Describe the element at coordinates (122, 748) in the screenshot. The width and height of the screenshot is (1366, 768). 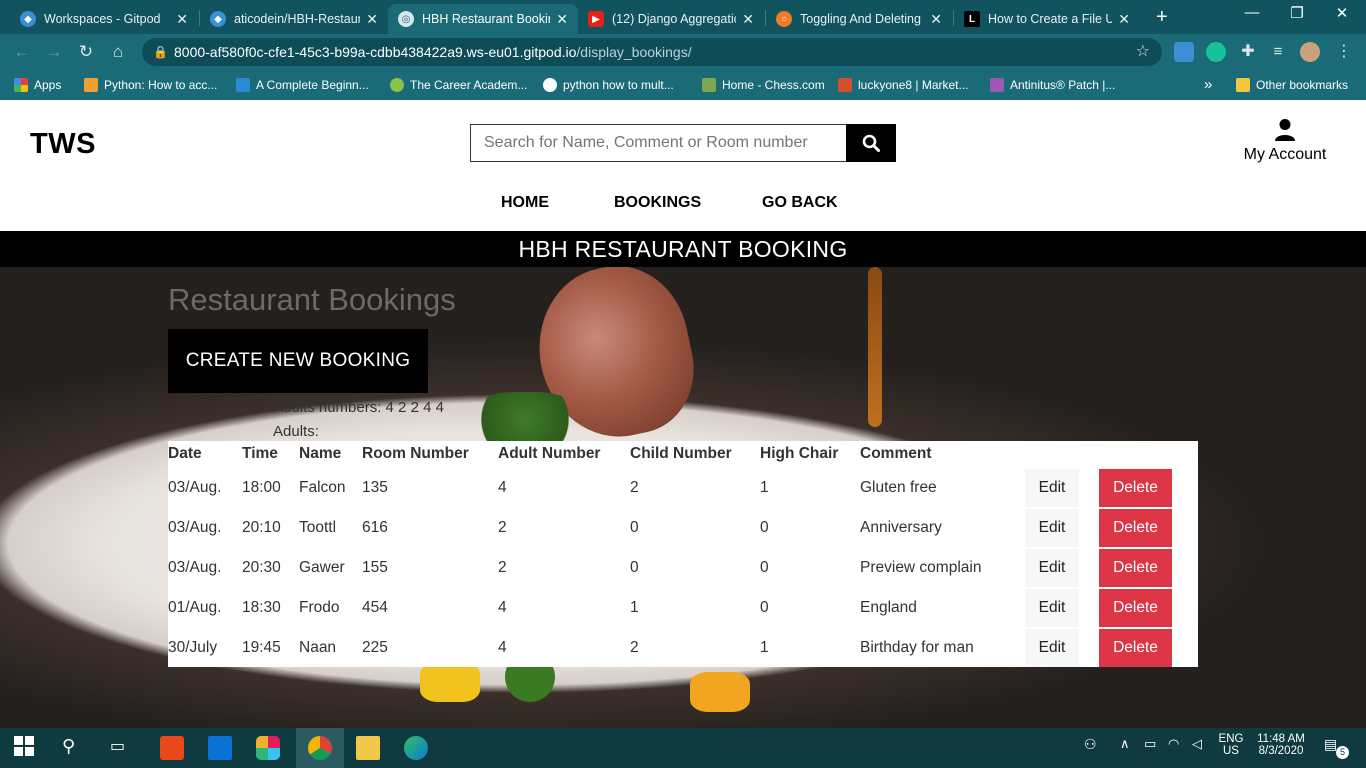
I see `task-view-icon: ▭` at that location.